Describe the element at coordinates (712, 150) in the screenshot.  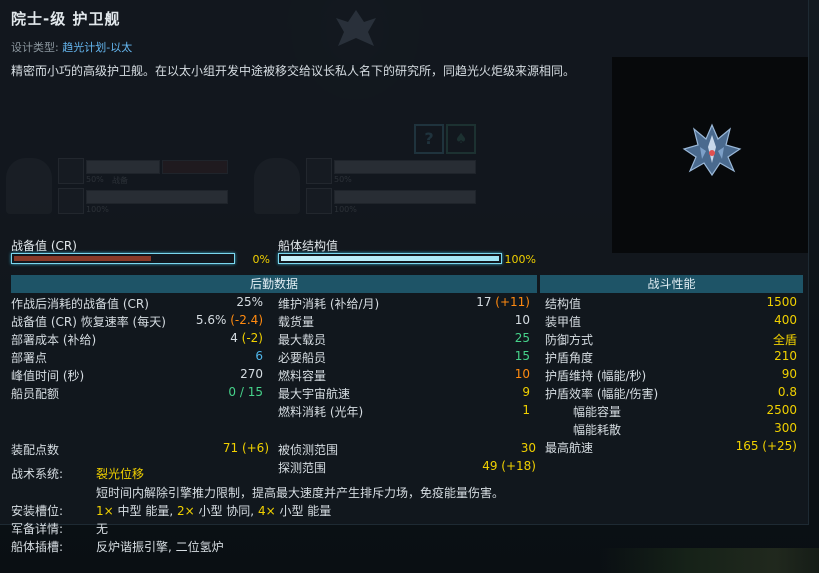
I see `ship-sprite-icon` at that location.